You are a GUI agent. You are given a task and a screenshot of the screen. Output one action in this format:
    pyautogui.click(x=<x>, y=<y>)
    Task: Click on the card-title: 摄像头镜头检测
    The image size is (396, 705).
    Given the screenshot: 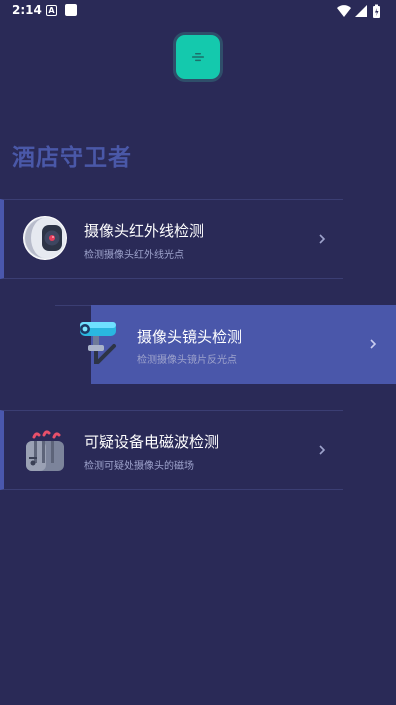 What is the action you would take?
    pyautogui.click(x=190, y=337)
    